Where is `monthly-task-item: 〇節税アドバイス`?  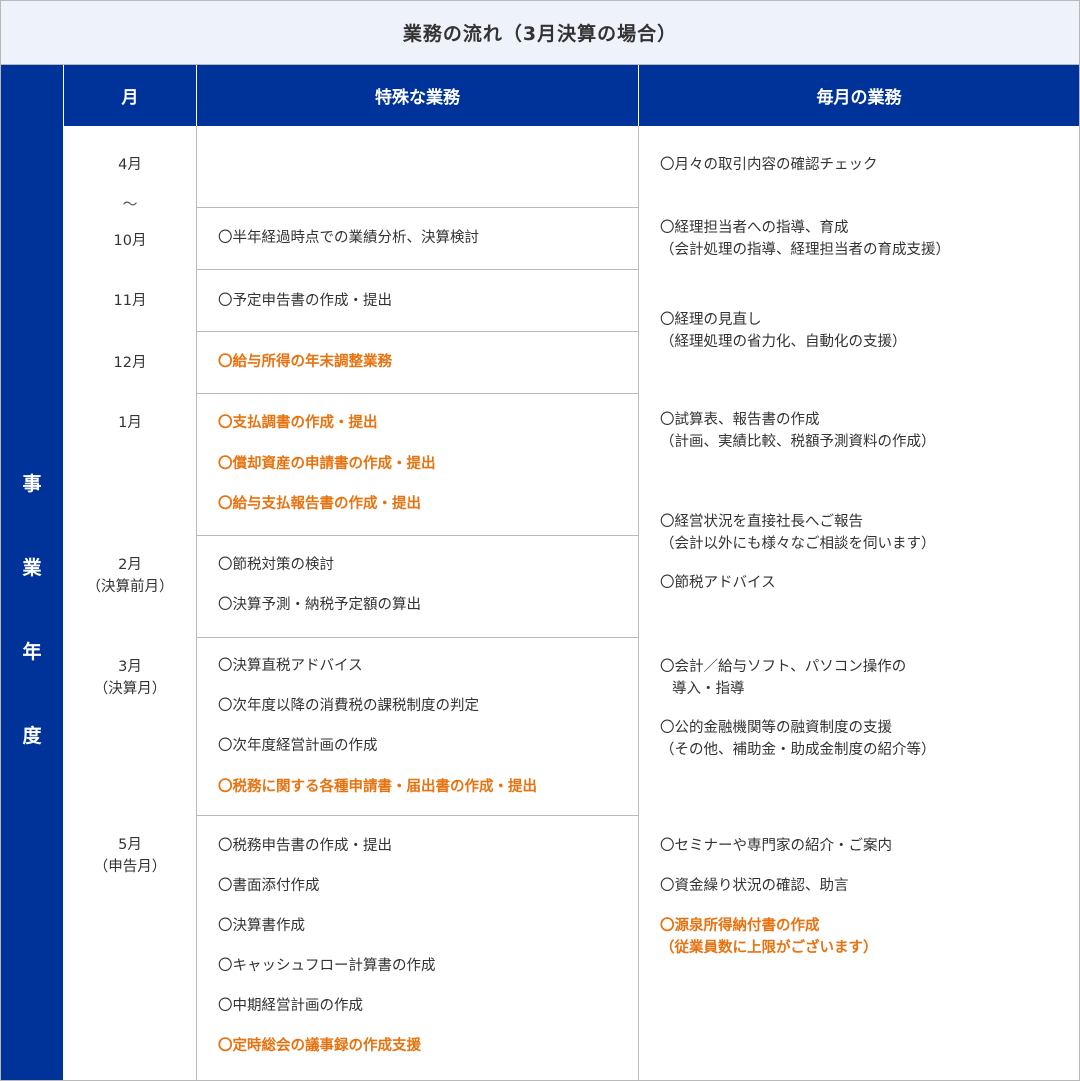
monthly-task-item: 〇節税アドバイス is located at coordinates (718, 583).